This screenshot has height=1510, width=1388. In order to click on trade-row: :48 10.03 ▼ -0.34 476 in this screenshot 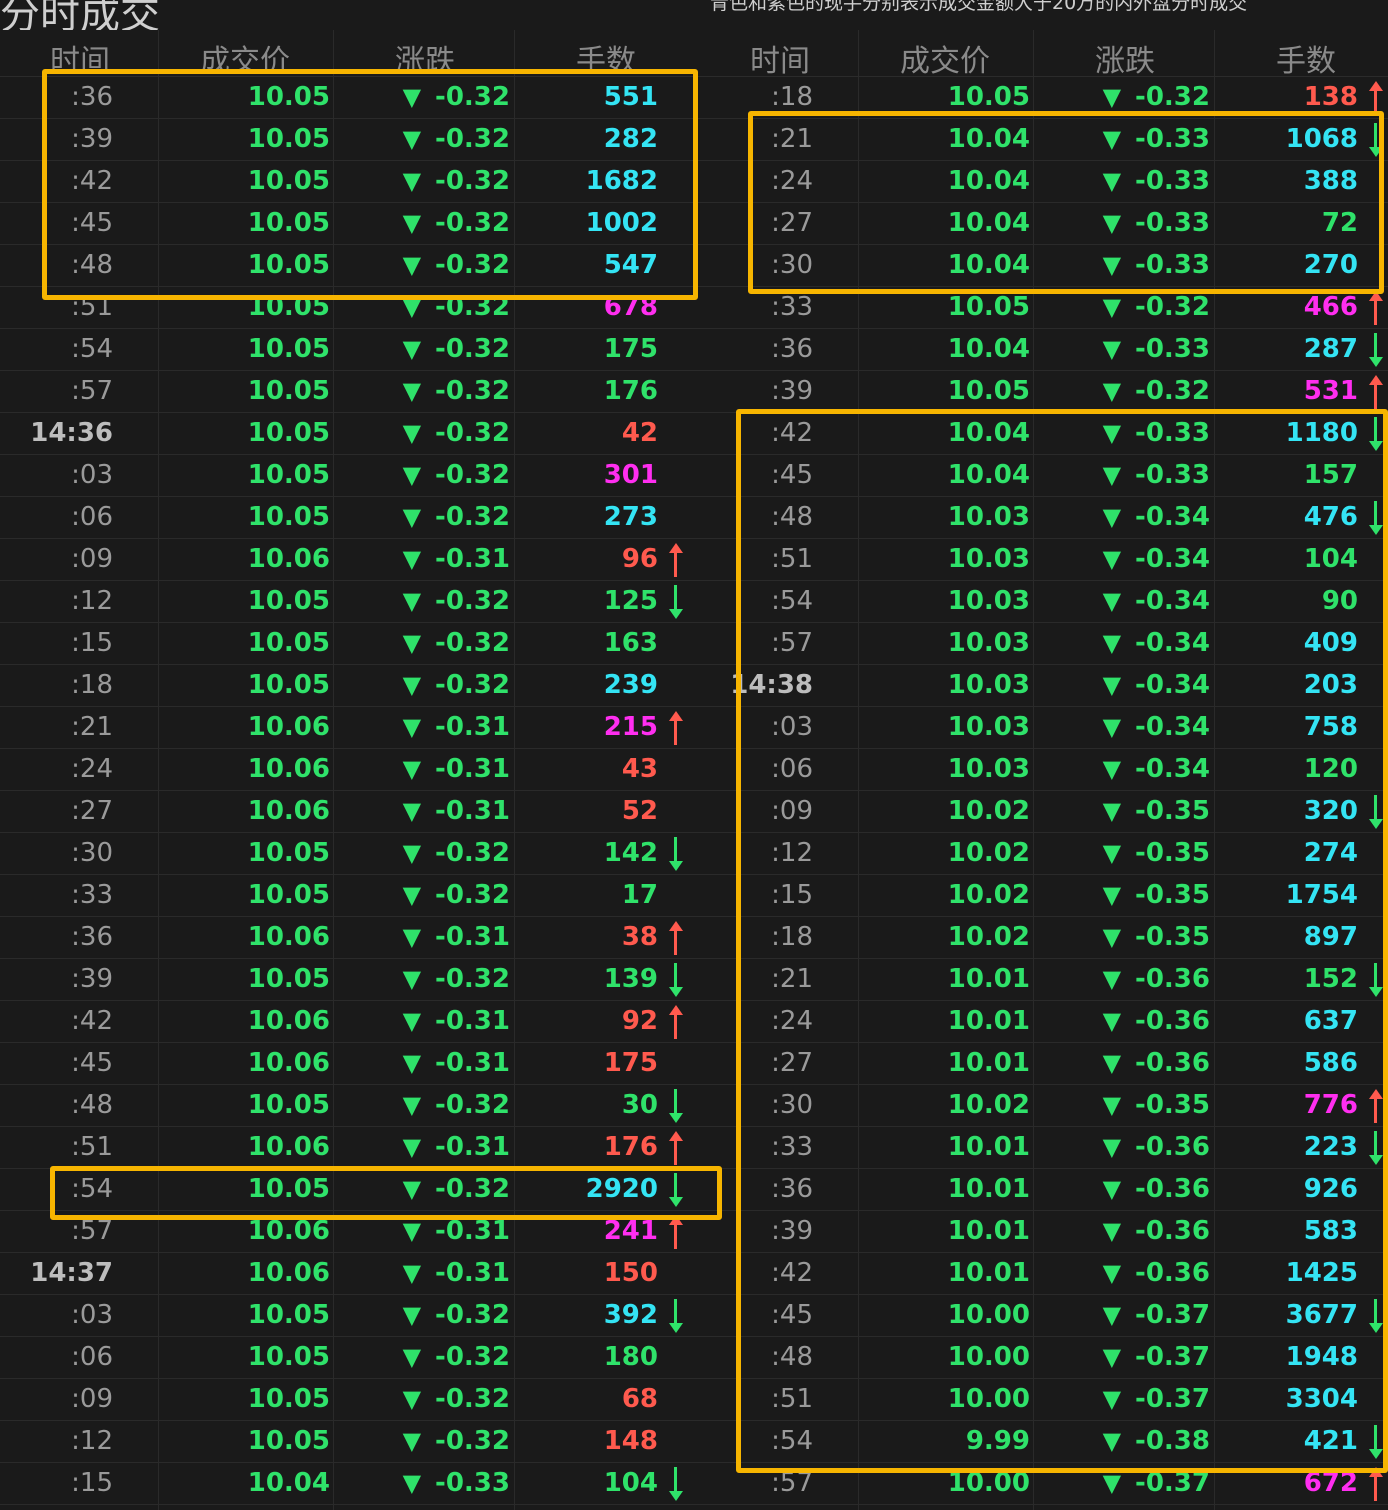, I will do `click(1044, 518)`.